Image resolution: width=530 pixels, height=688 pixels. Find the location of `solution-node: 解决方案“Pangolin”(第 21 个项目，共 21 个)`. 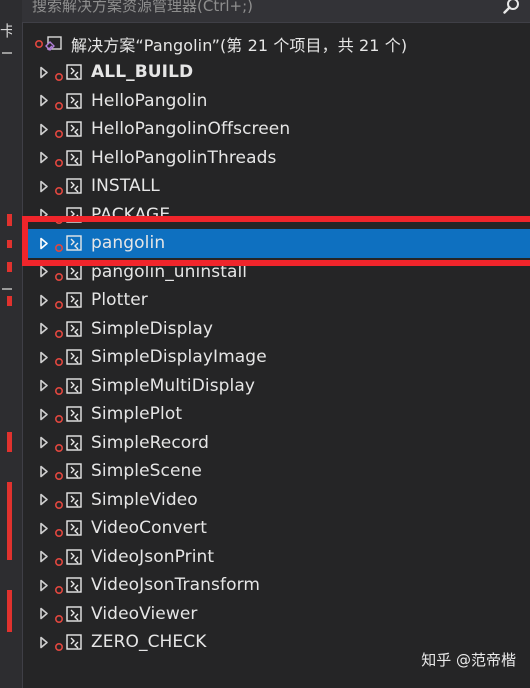

solution-node: 解决方案“Pangolin”(第 21 个项目，共 21 个) is located at coordinates (276, 44).